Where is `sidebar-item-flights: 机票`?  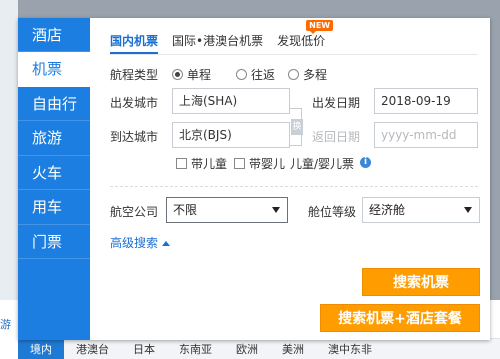 sidebar-item-flights: 机票 is located at coordinates (54, 69).